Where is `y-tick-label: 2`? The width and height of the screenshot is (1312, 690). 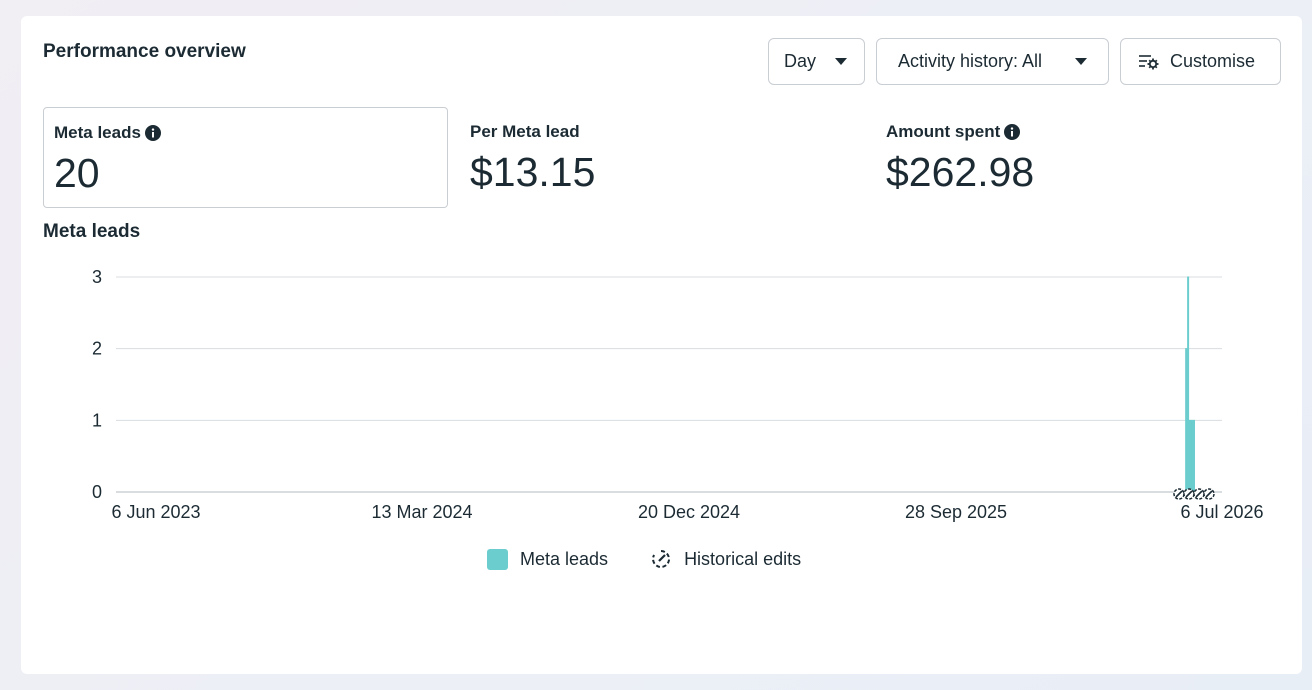
y-tick-label: 2 is located at coordinates (97, 349).